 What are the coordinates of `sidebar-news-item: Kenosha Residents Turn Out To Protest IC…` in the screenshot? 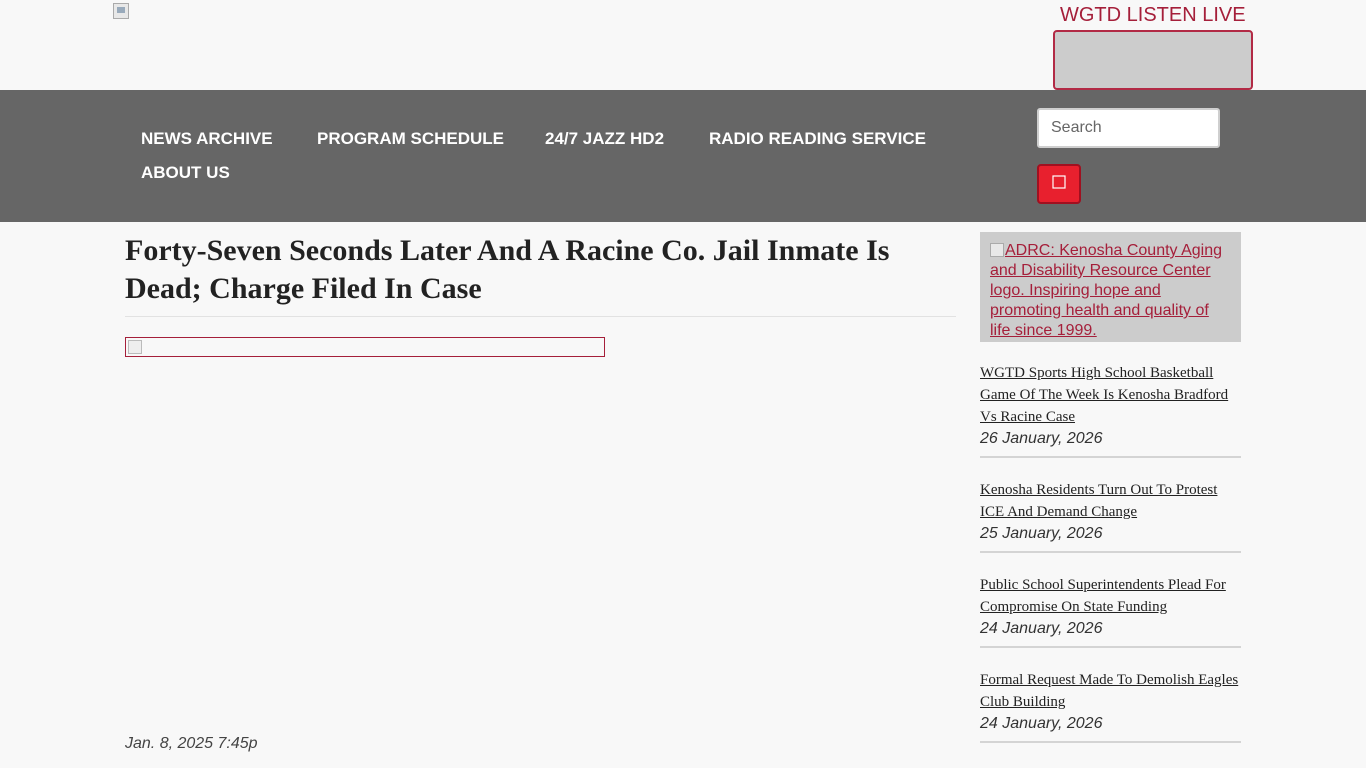 It's located at (1110, 516).